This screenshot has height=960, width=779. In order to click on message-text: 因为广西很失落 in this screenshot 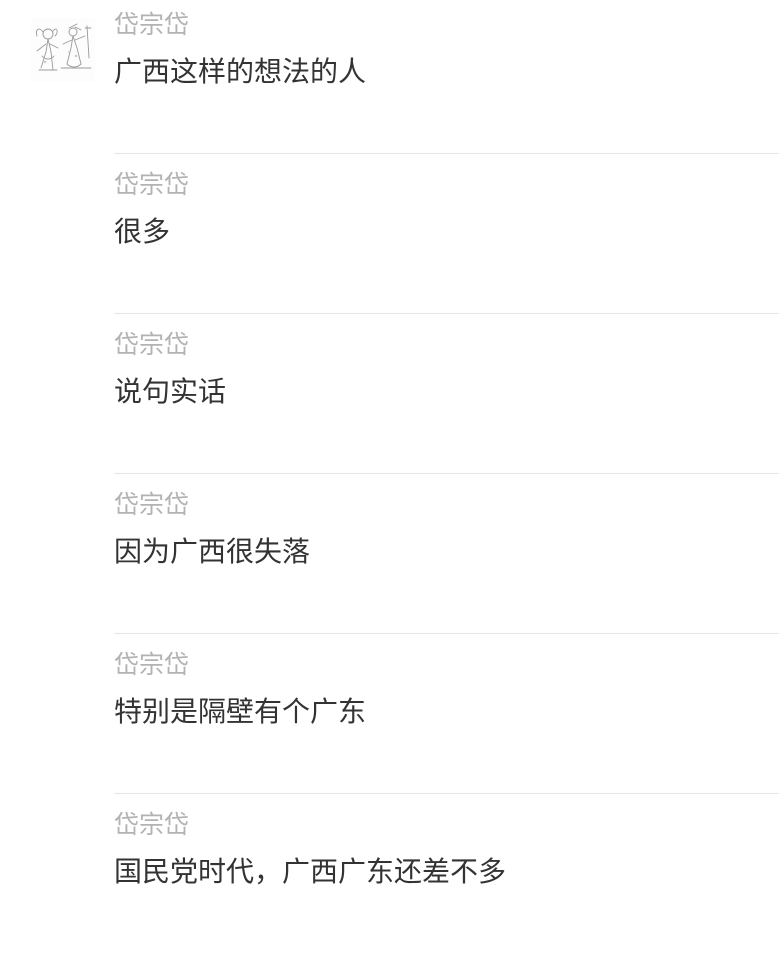, I will do `click(212, 551)`.